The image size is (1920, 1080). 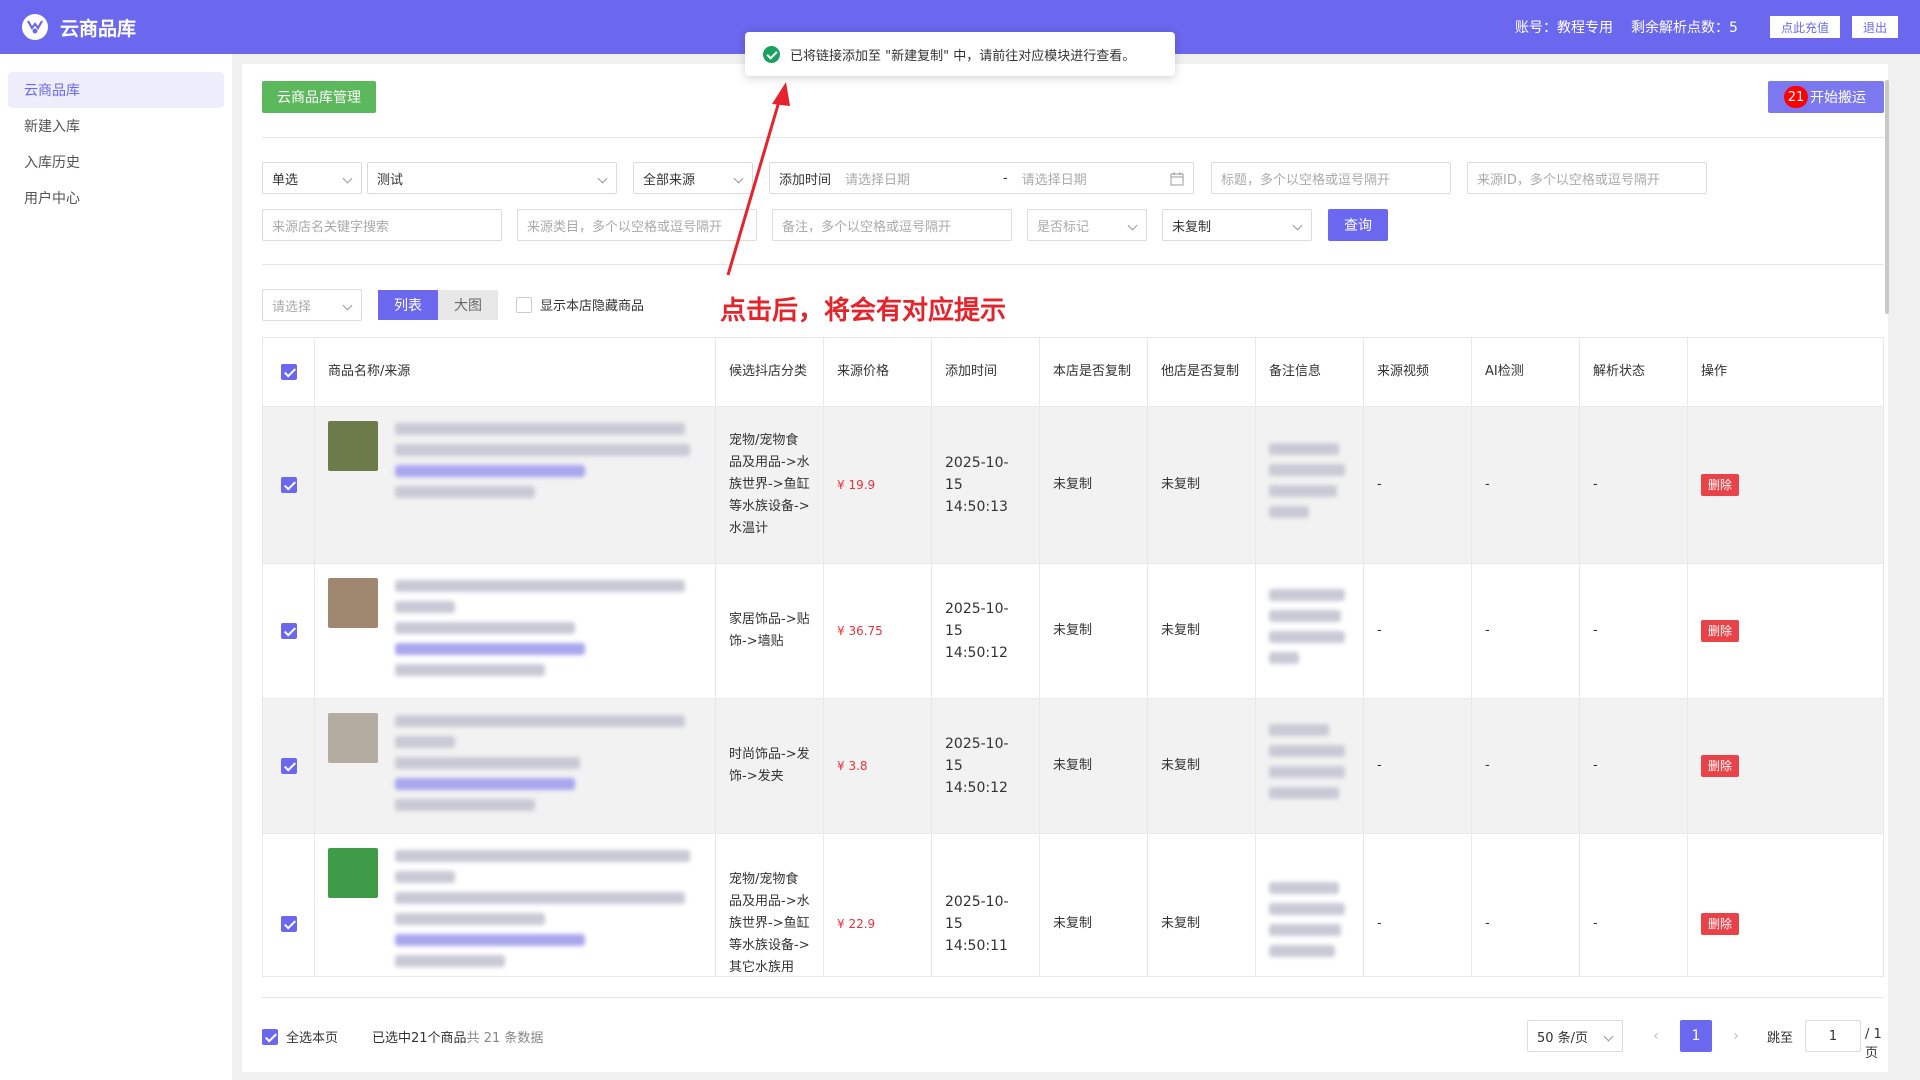 I want to click on annotation-arrow, so click(x=758, y=179).